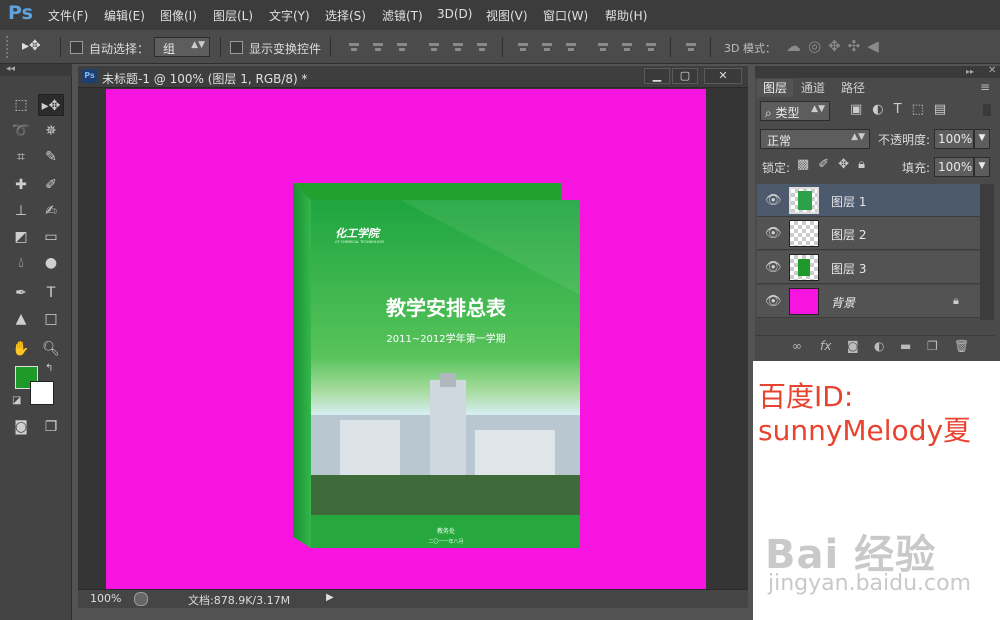 This screenshot has width=1000, height=620. Describe the element at coordinates (954, 167) in the screenshot. I see `fill-input: 100%` at that location.